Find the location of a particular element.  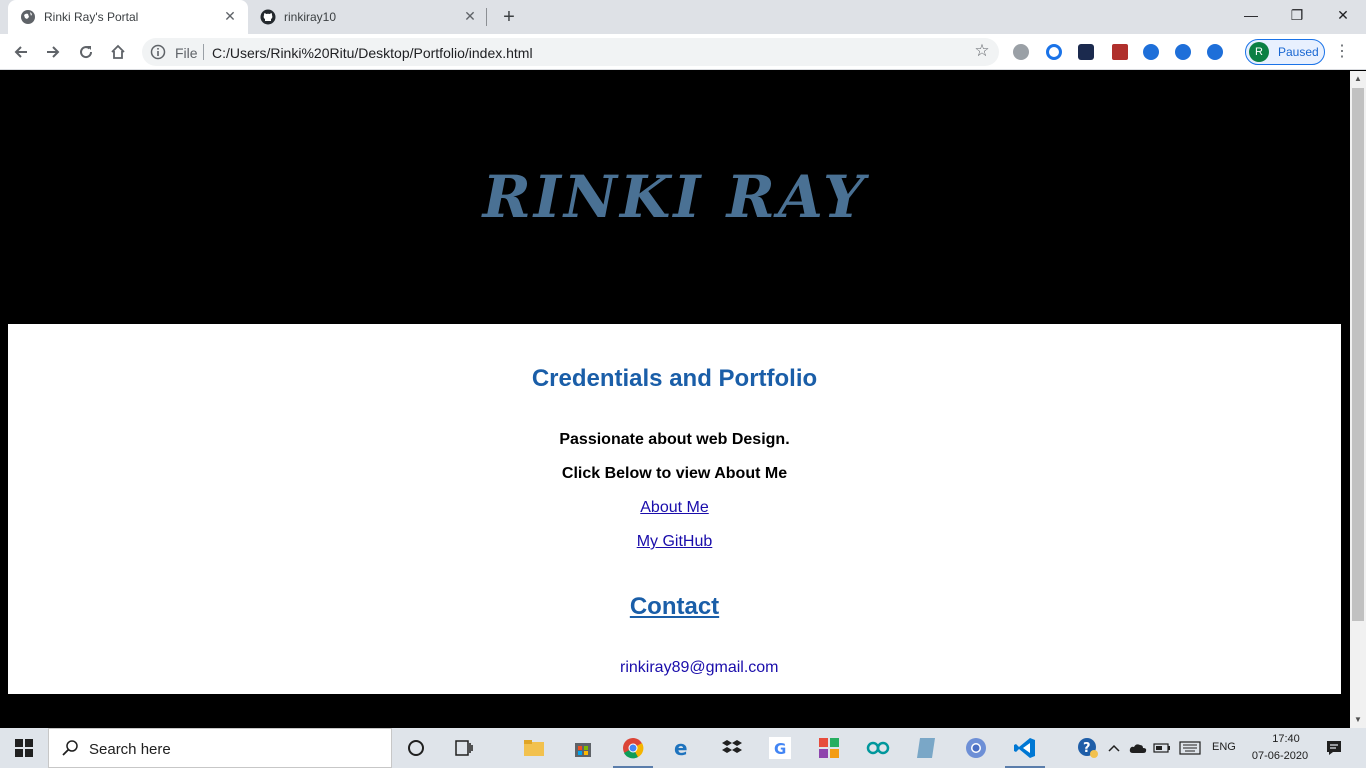

avatar: R is located at coordinates (1259, 52).